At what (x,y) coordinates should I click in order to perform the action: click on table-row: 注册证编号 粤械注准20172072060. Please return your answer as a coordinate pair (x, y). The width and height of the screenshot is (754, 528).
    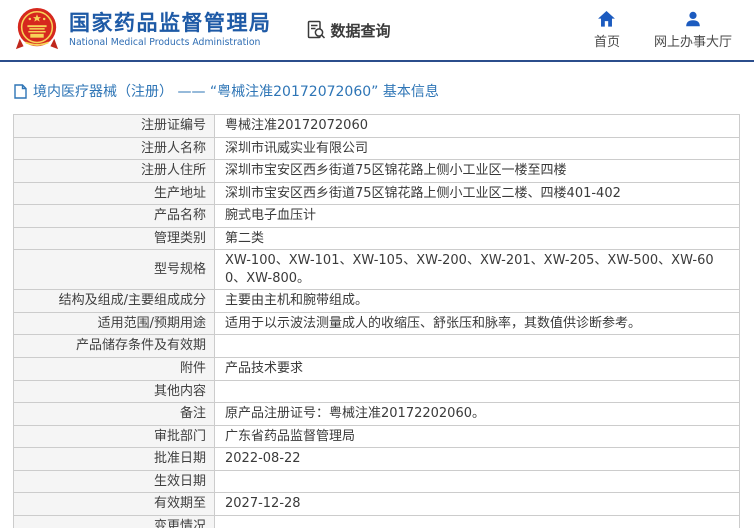
    Looking at the image, I should click on (376, 126).